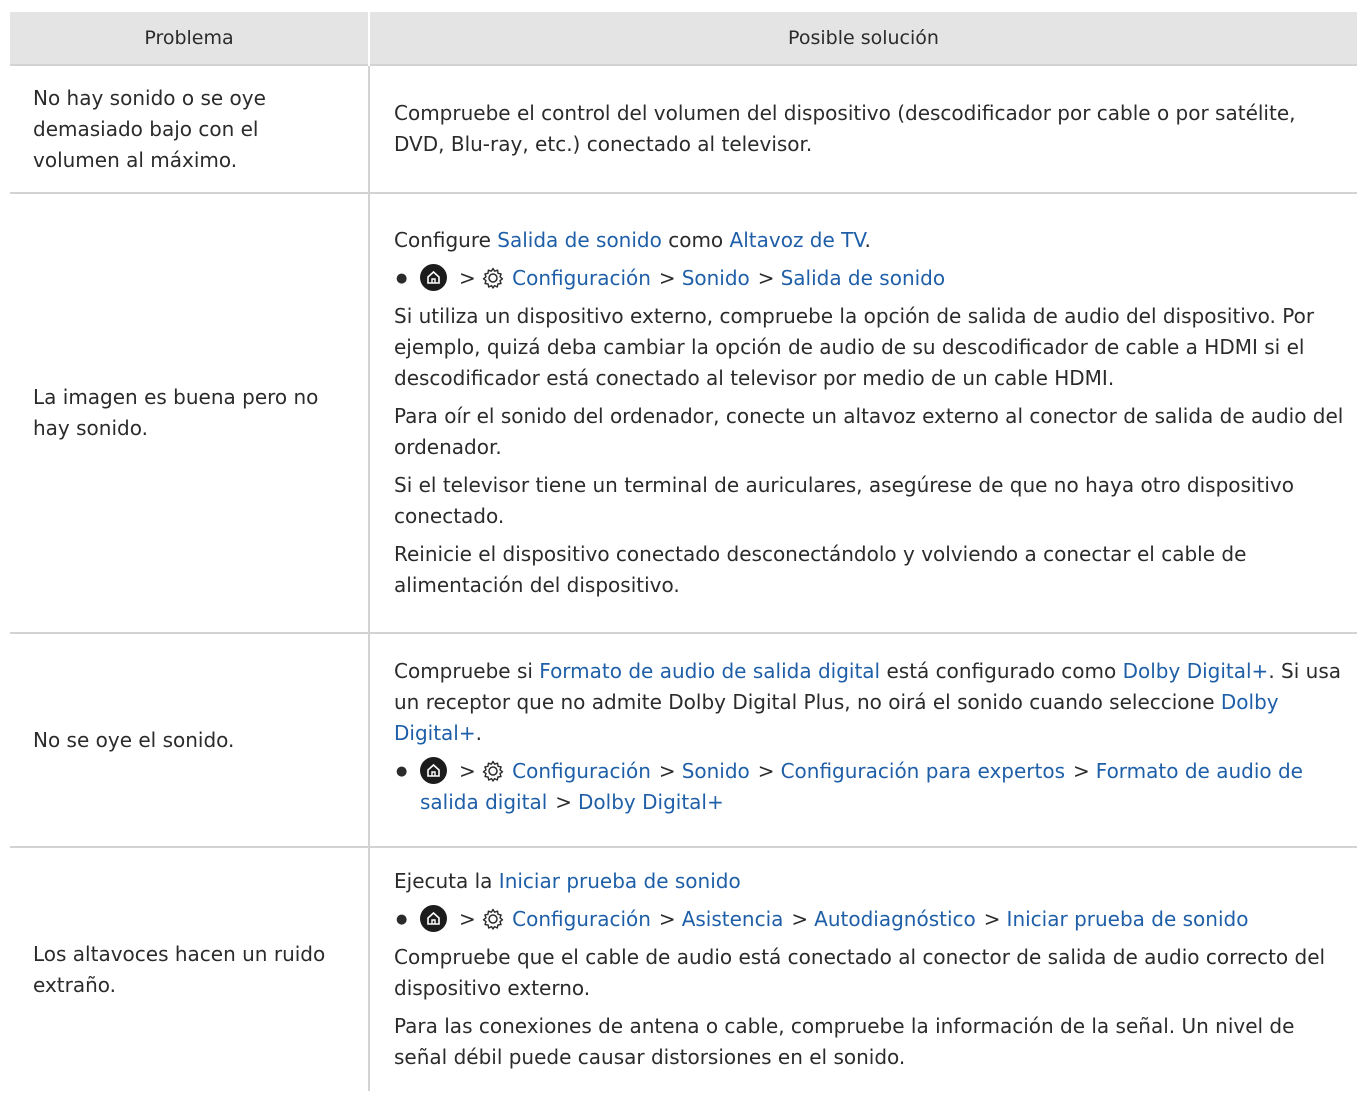 Image resolution: width=1357 pixels, height=1093 pixels. What do you see at coordinates (190, 968) in the screenshot?
I see `problem-cell: Los altavoces hacen un ruido extraño.` at bounding box center [190, 968].